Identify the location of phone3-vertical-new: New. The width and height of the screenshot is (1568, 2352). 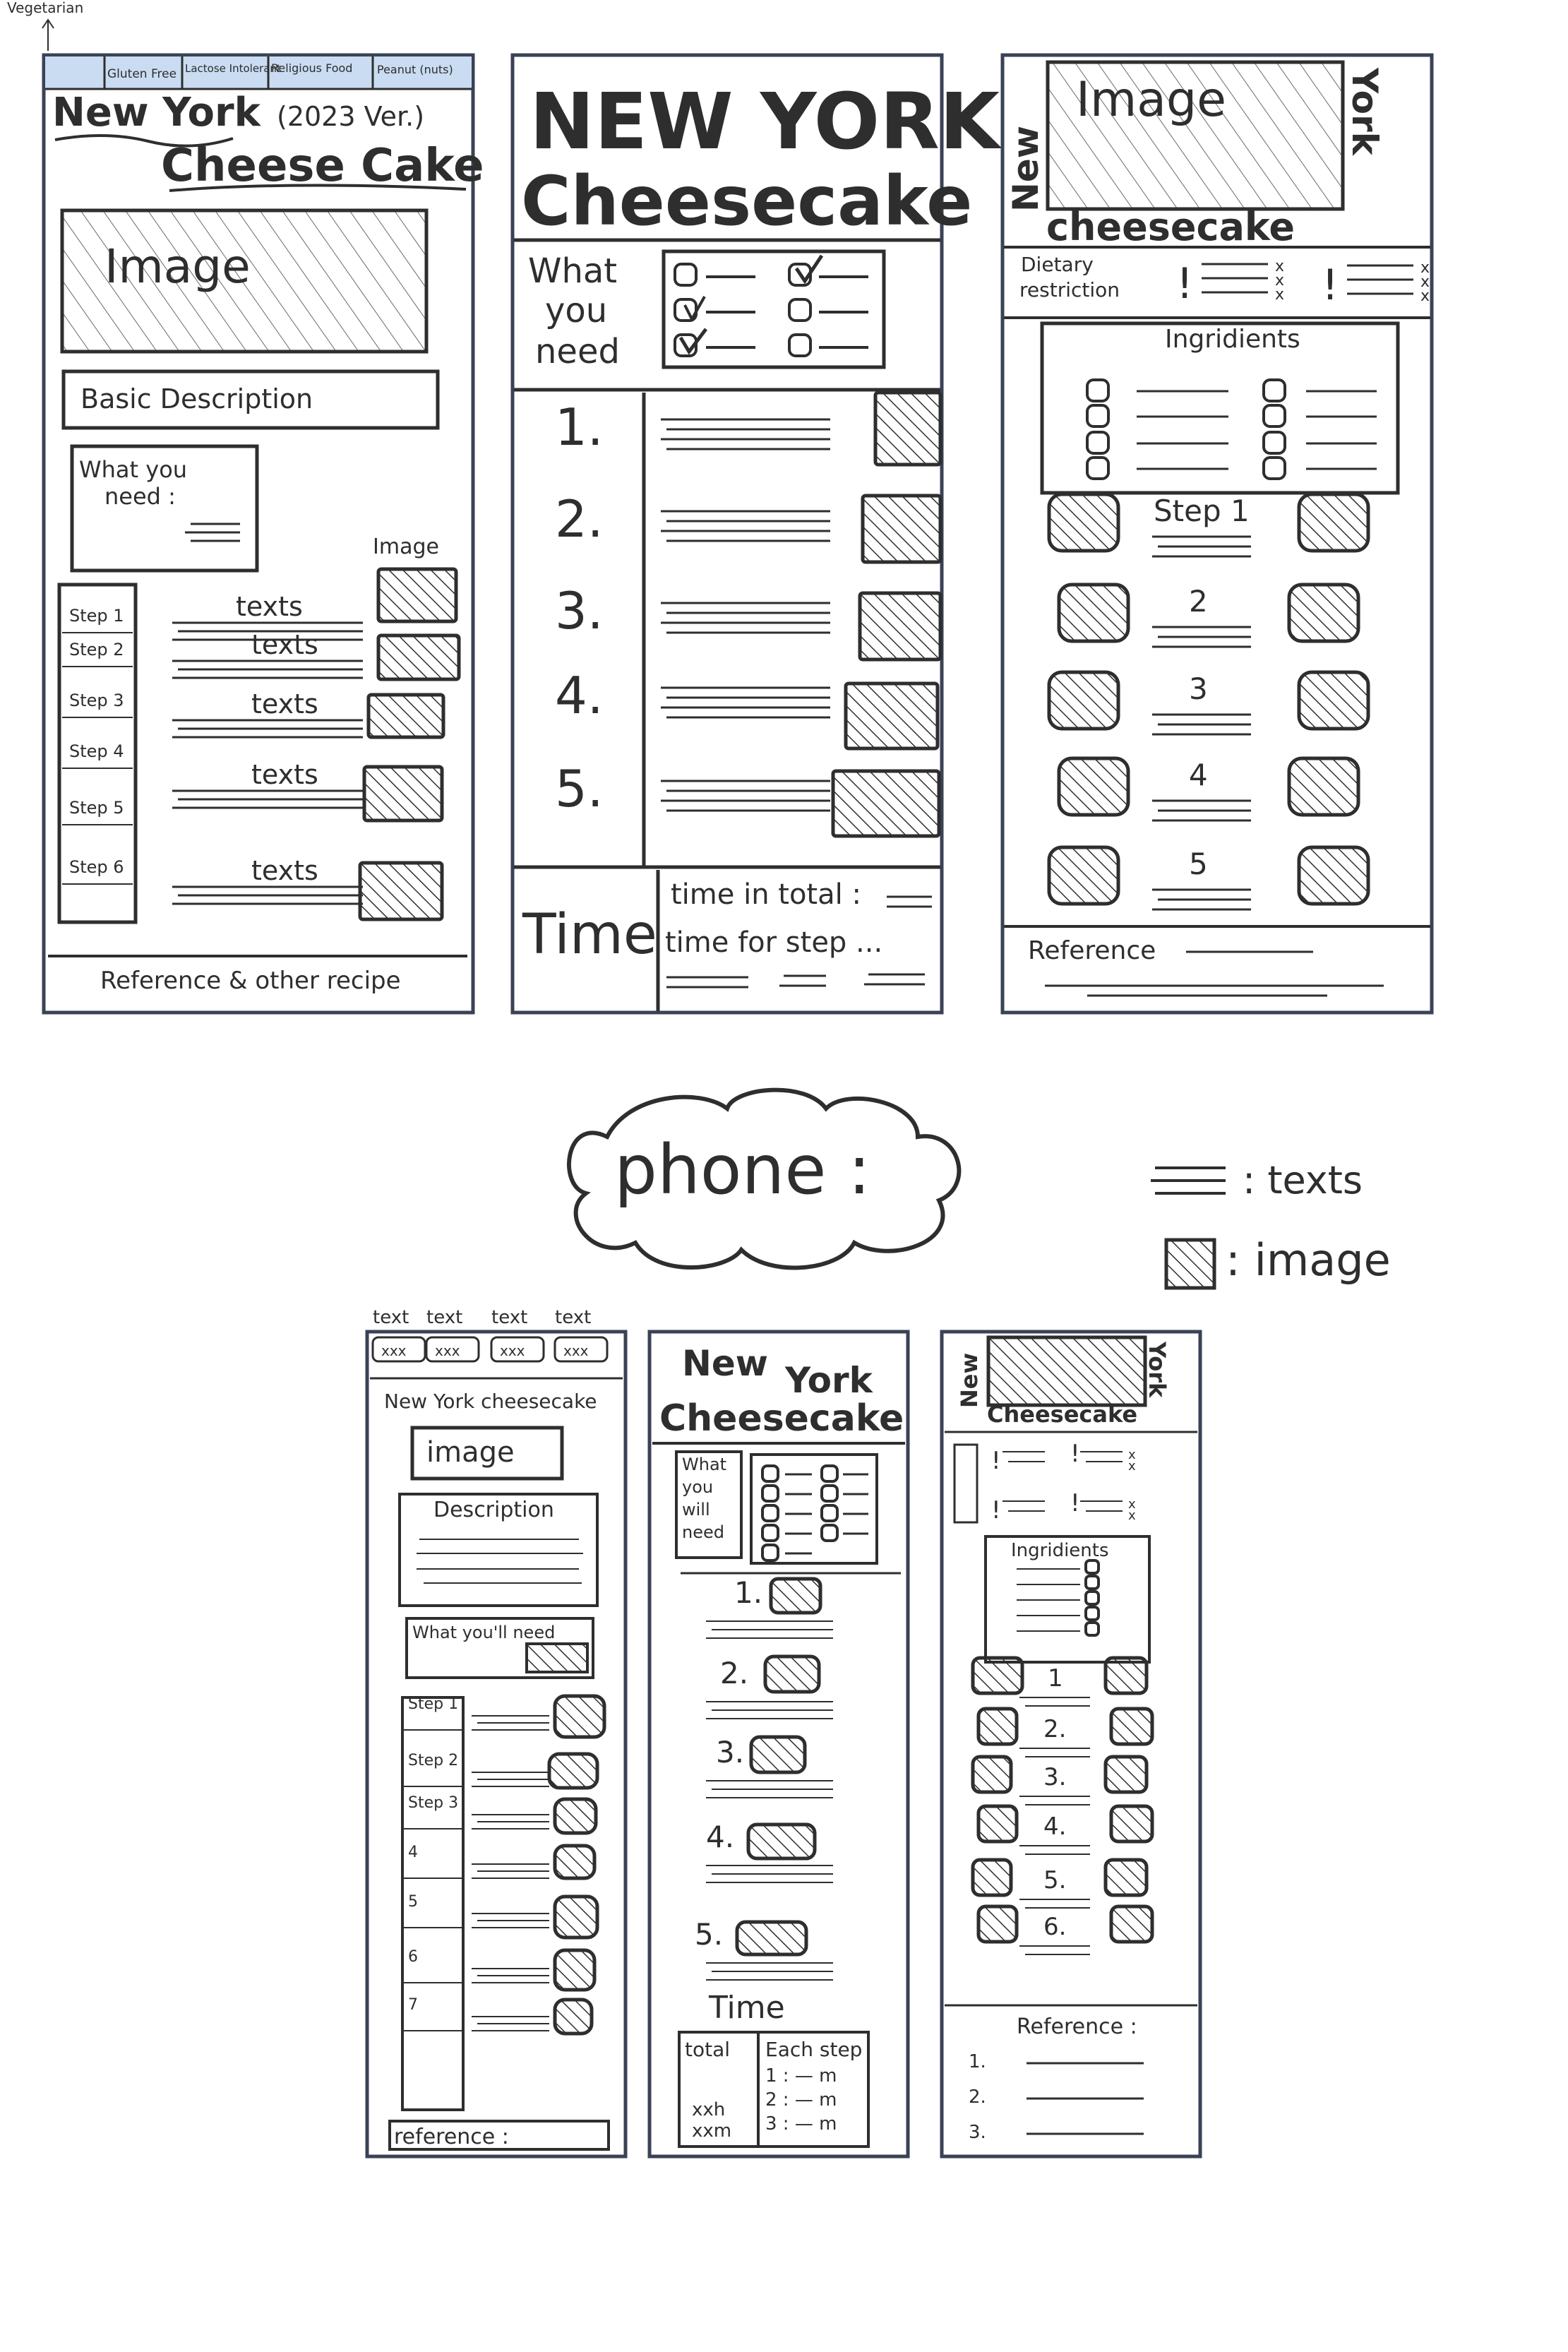
(969, 1380).